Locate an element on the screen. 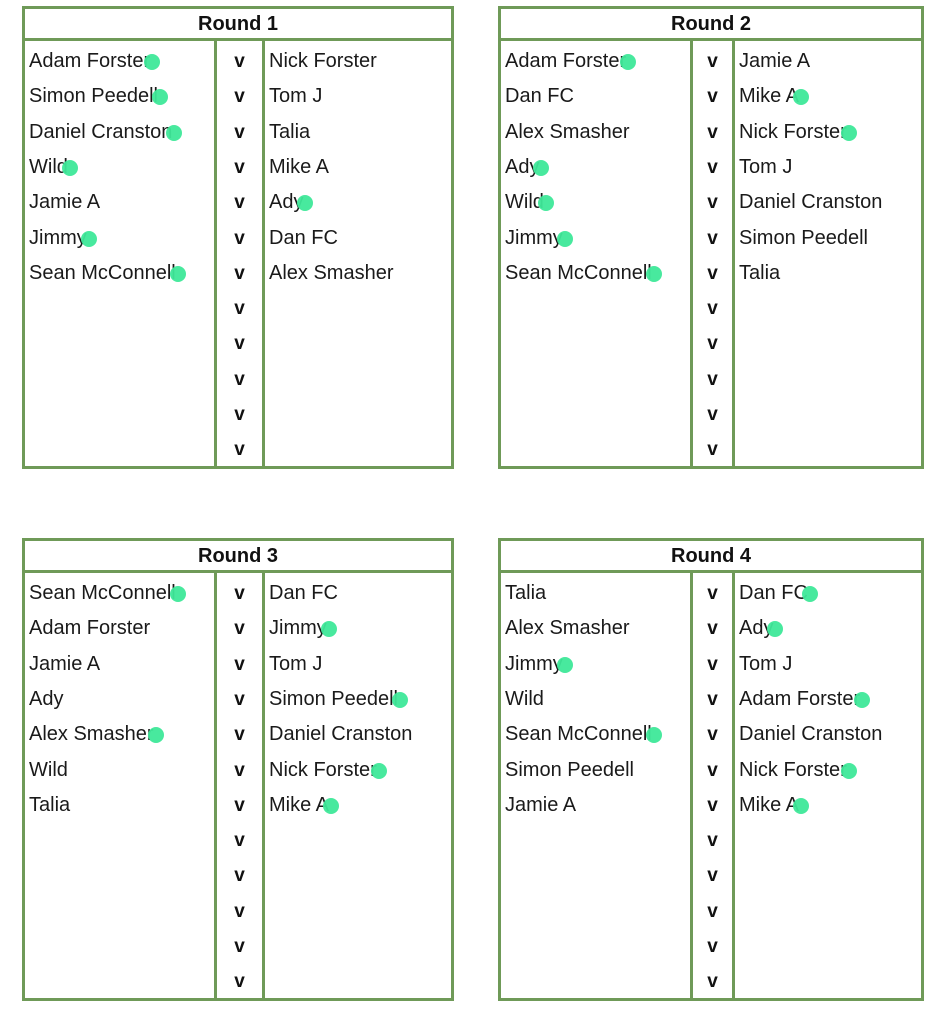 The image size is (943, 1024). away-player-cell: Adam Forster is located at coordinates (828, 699).